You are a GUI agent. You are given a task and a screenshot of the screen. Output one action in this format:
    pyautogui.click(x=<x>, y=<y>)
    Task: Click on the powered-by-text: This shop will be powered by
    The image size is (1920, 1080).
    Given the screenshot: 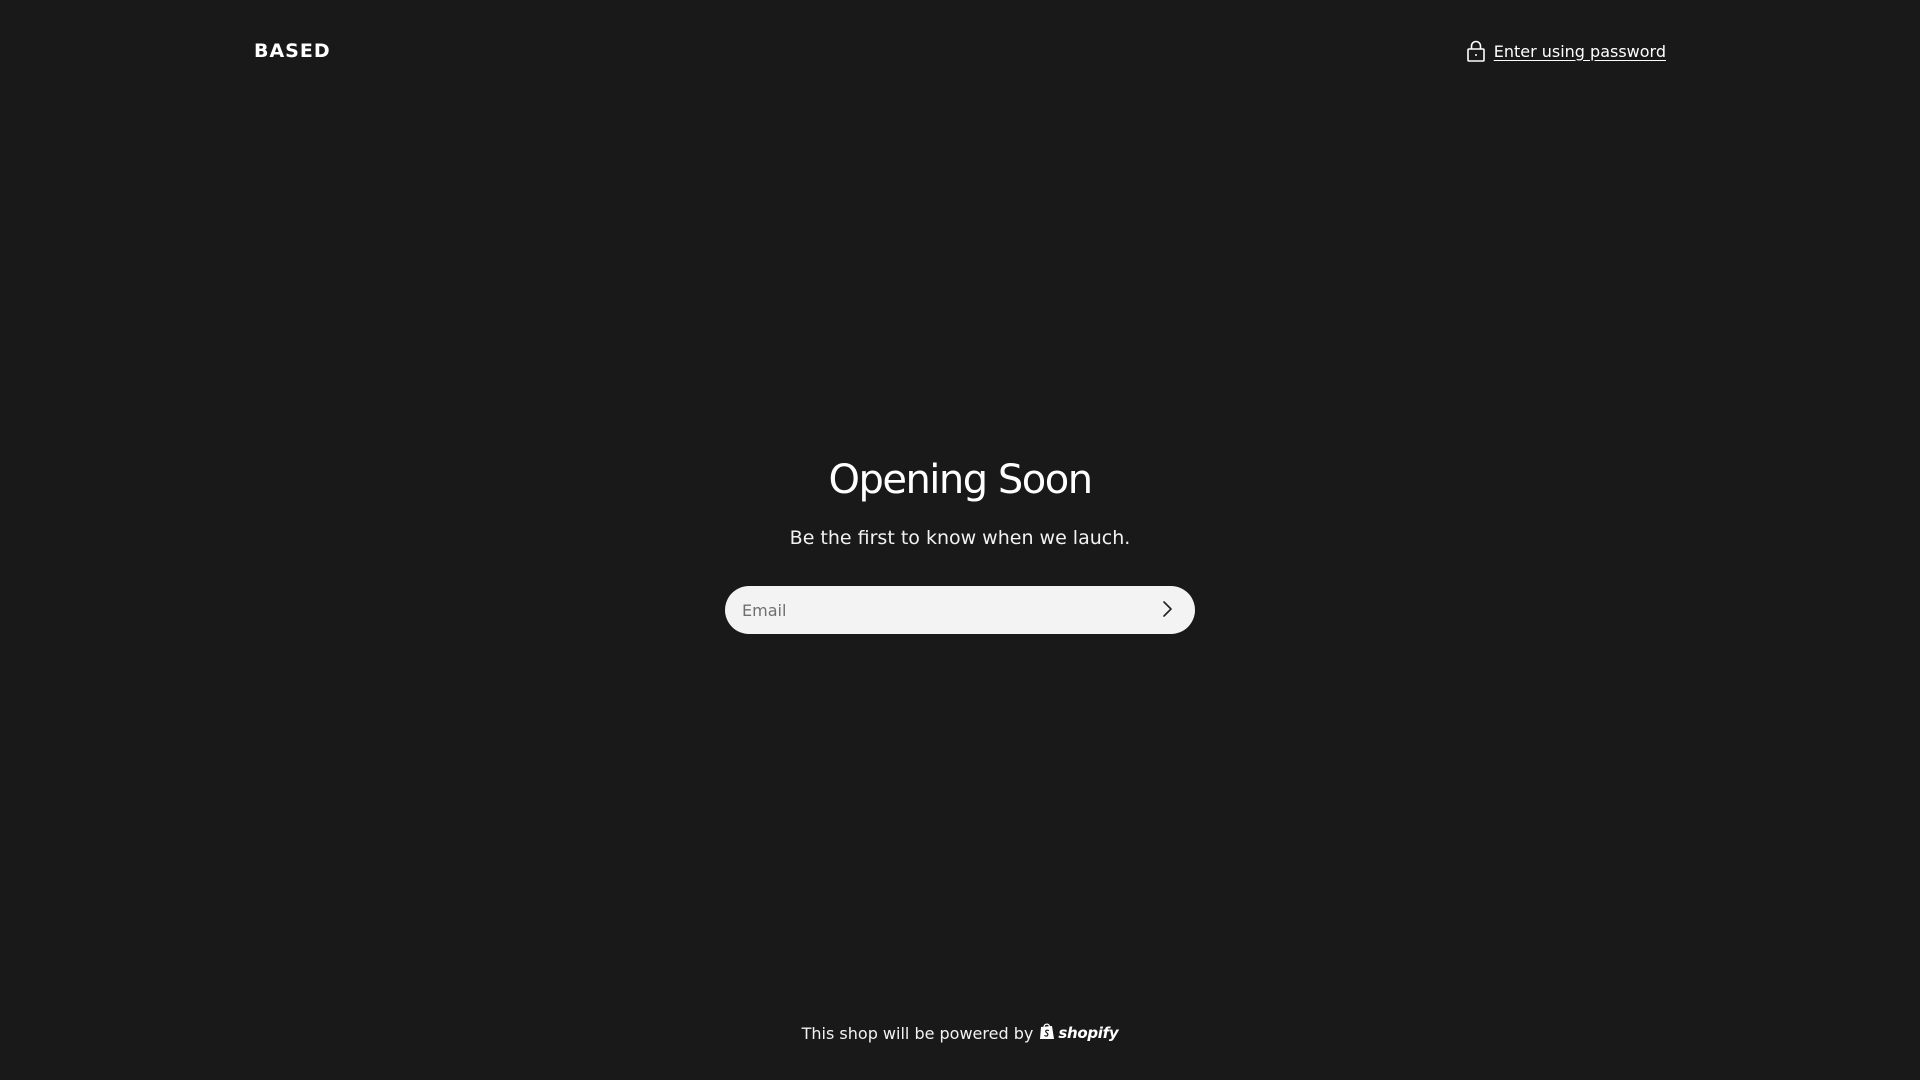 What is the action you would take?
    pyautogui.click(x=917, y=1033)
    